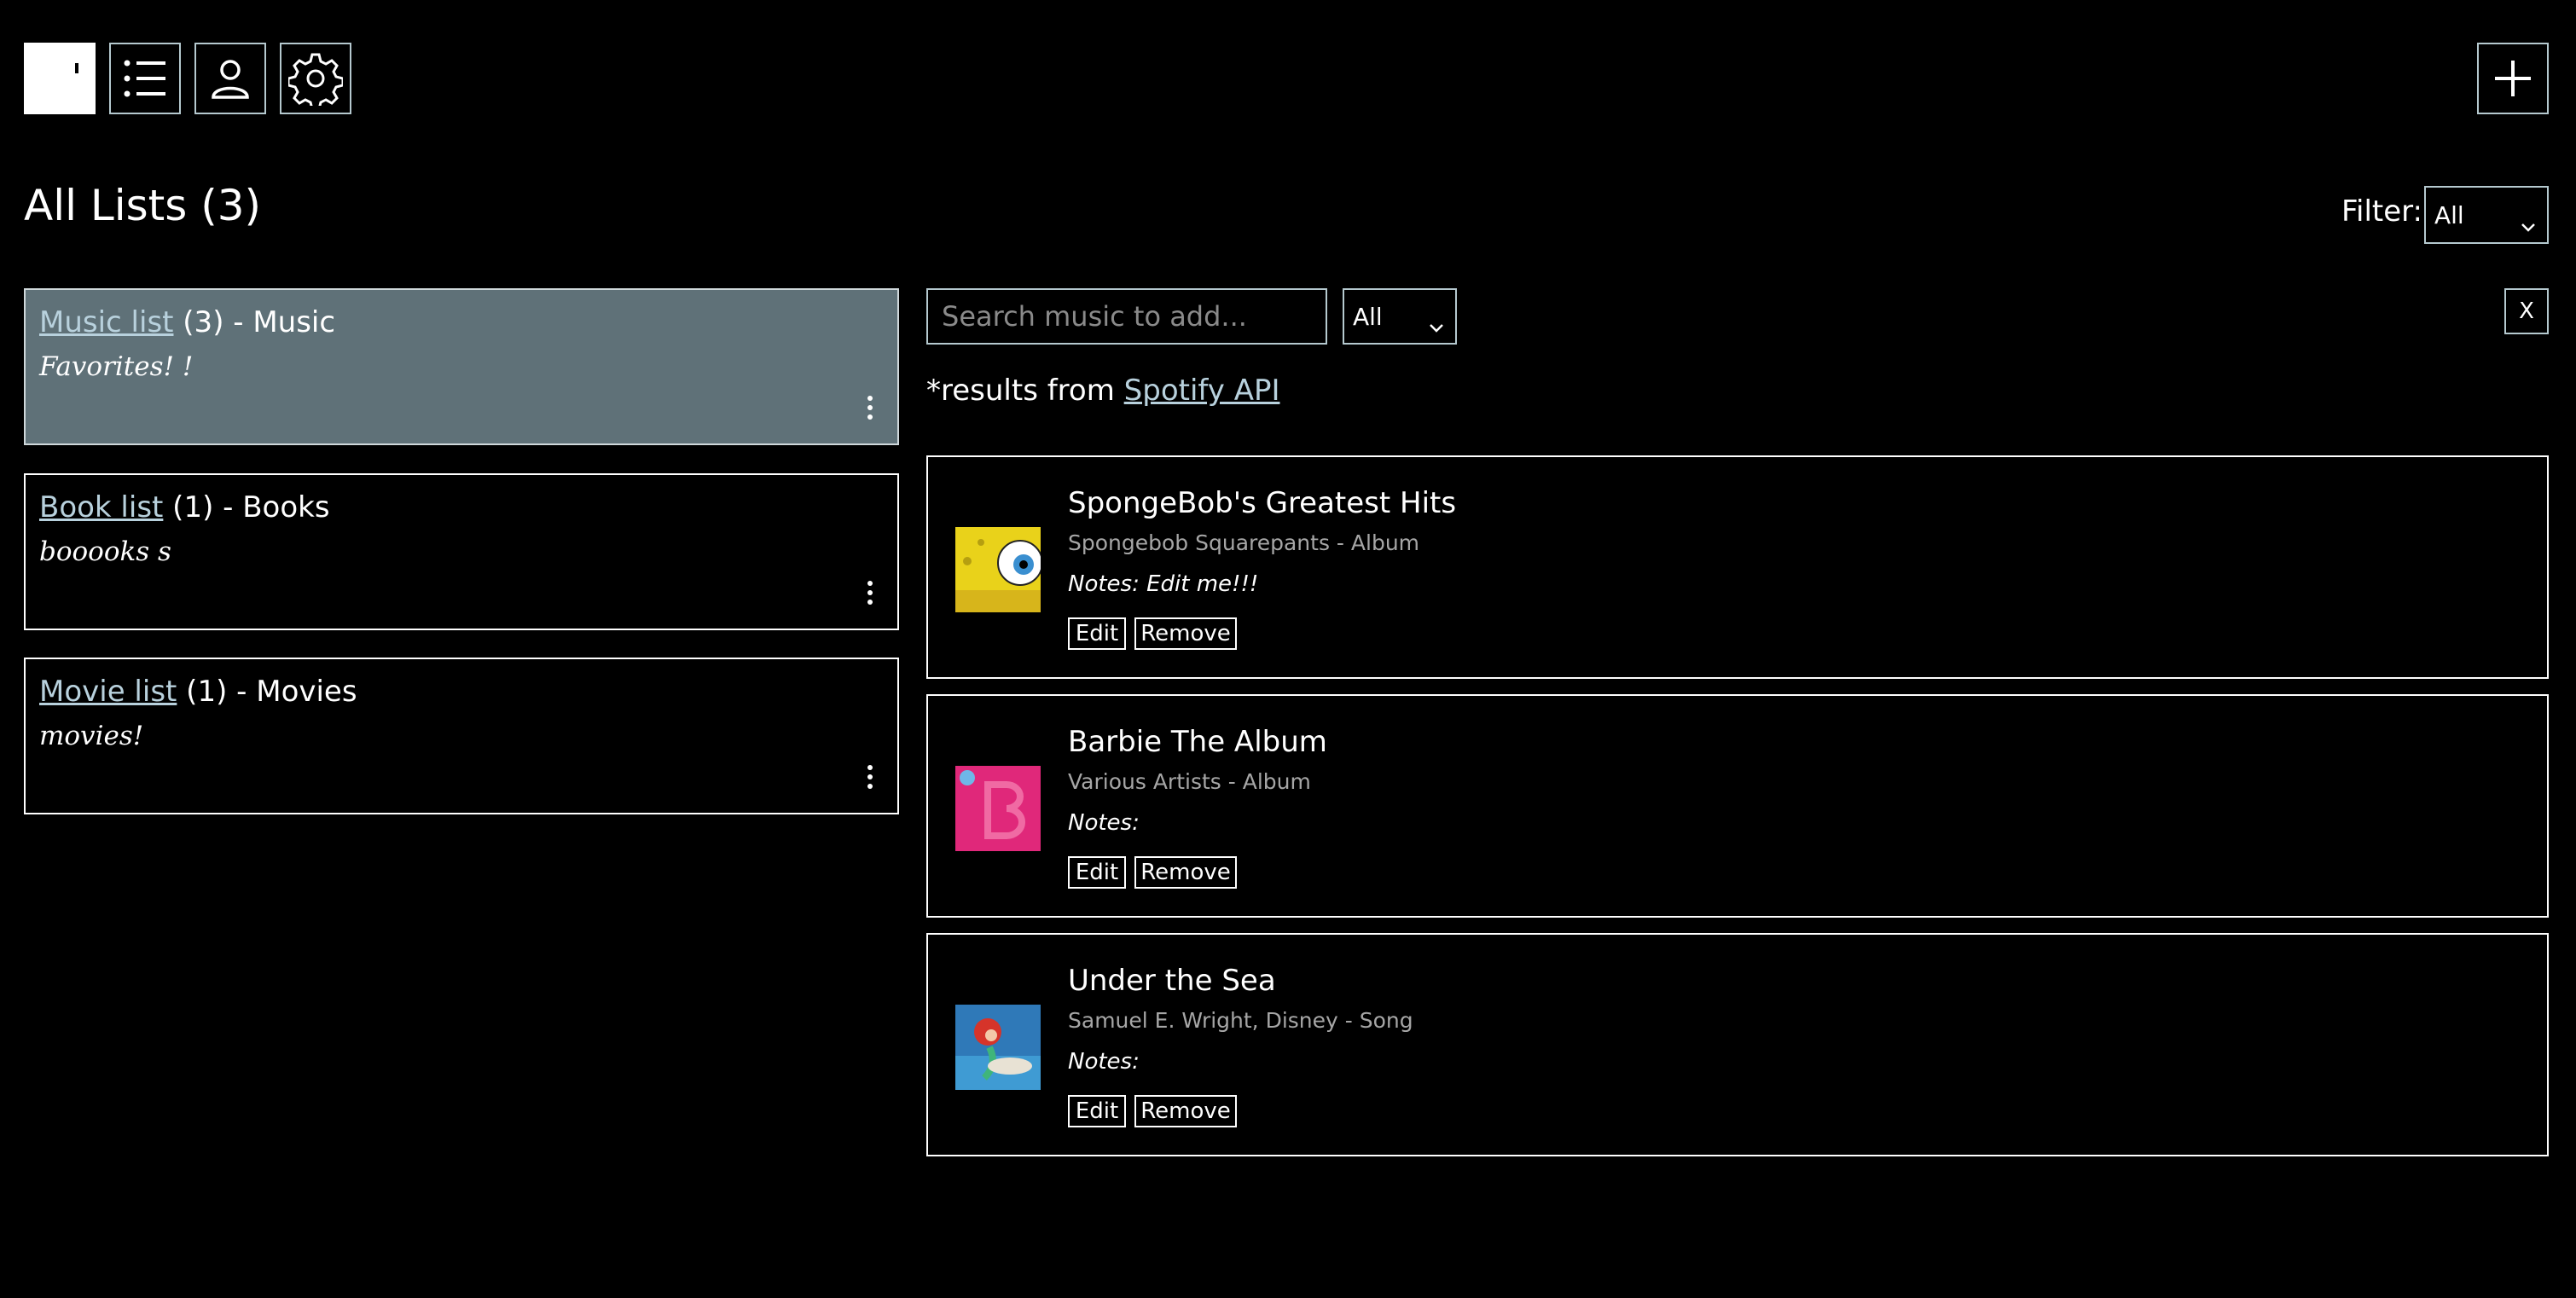 The width and height of the screenshot is (2576, 1298). I want to click on filter-label: Filter:, so click(2381, 212).